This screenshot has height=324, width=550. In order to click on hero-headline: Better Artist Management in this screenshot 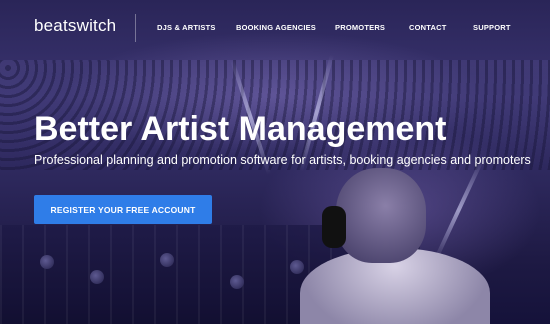, I will do `click(240, 129)`.